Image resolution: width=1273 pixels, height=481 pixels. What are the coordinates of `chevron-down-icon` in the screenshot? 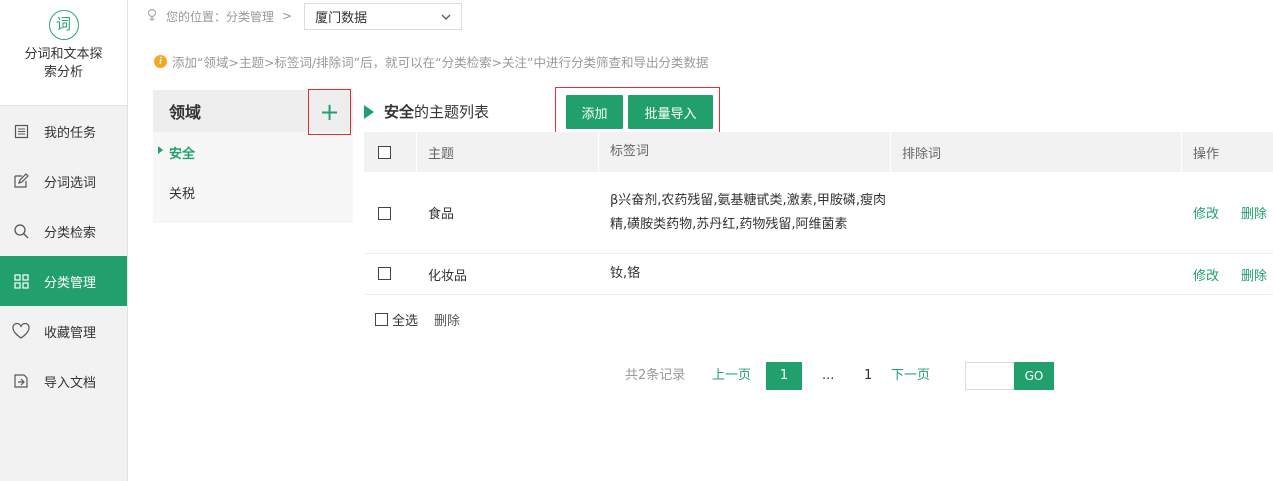 It's located at (446, 16).